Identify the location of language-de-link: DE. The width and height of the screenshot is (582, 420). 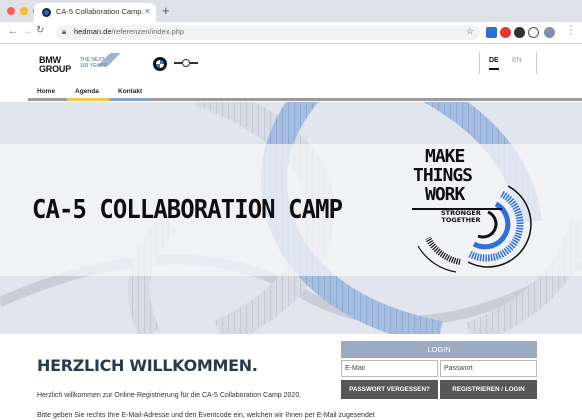
(494, 63).